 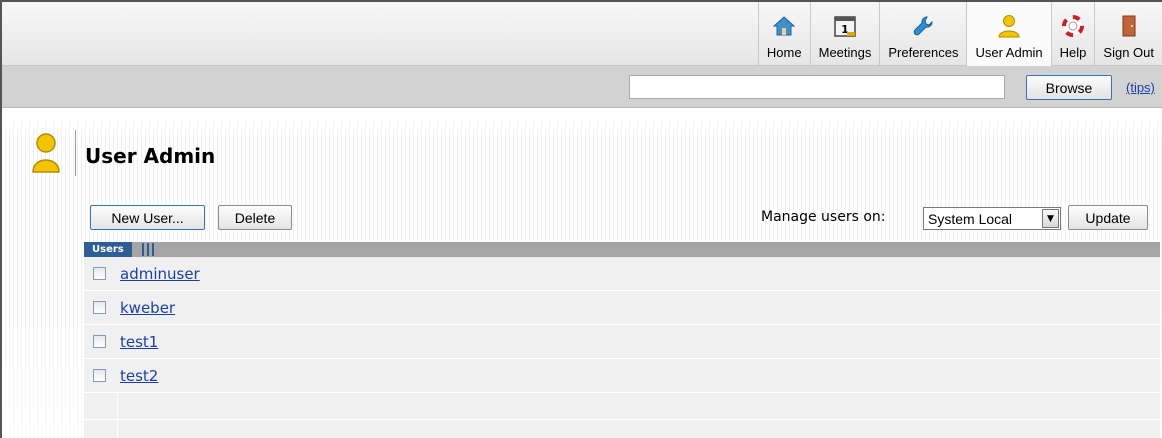 What do you see at coordinates (784, 26) in the screenshot?
I see `home-icon` at bounding box center [784, 26].